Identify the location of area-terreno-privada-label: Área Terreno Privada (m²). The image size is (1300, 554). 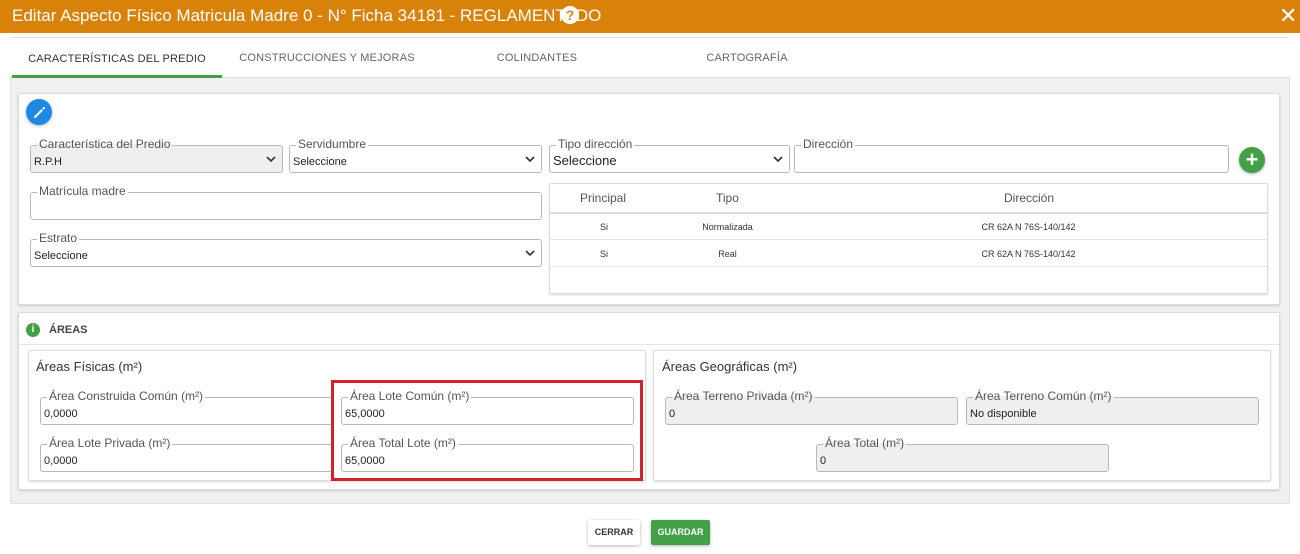
(743, 396).